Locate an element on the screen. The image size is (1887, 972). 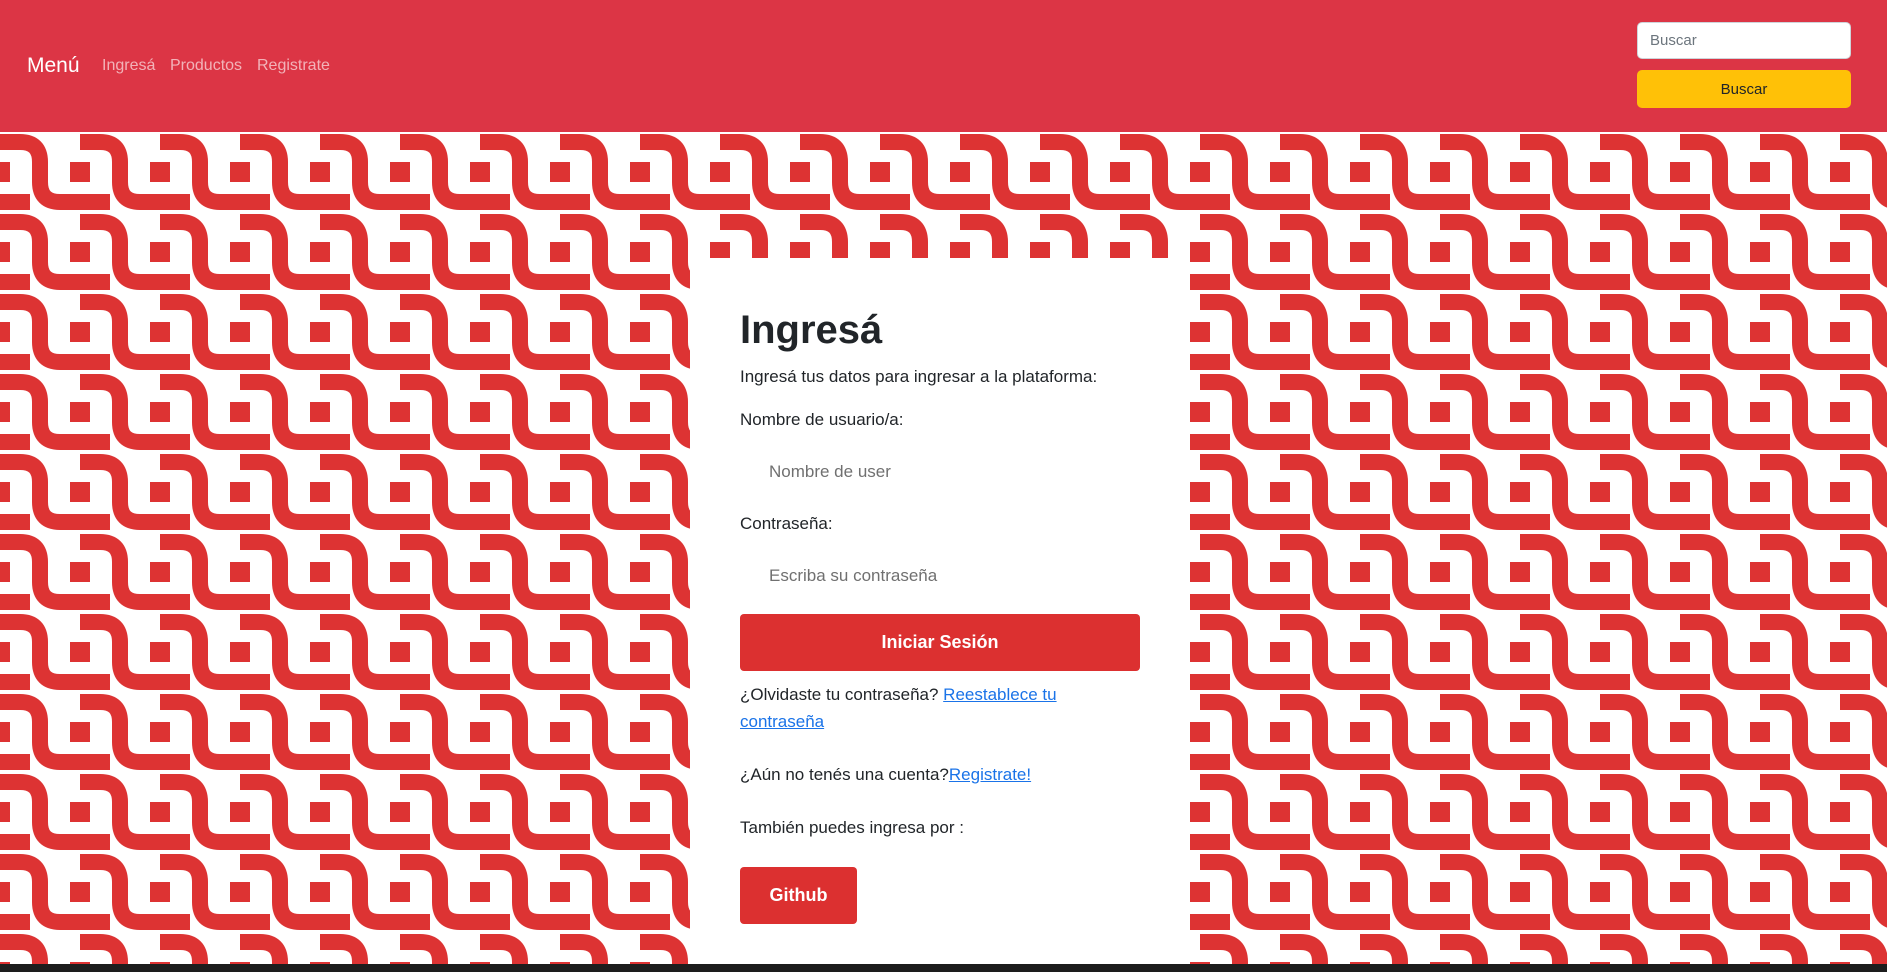
username-label: Nombre de usuario/a: is located at coordinates (822, 419).